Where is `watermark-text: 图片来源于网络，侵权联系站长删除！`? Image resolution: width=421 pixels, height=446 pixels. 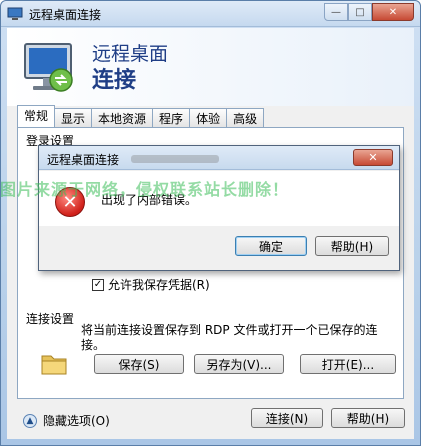
watermark-text: 图片来源于网络，侵权联系站长删除！ is located at coordinates (145, 189).